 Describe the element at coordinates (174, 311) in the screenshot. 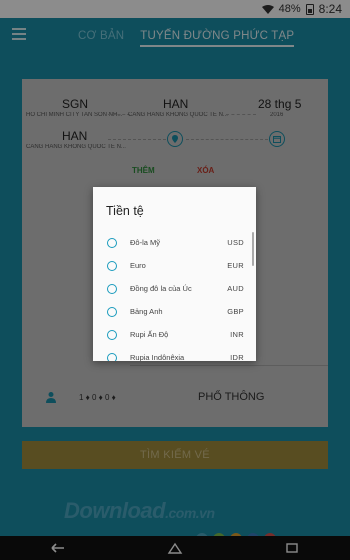

I see `currency-option-gbp: Bảng Anh GBP` at that location.